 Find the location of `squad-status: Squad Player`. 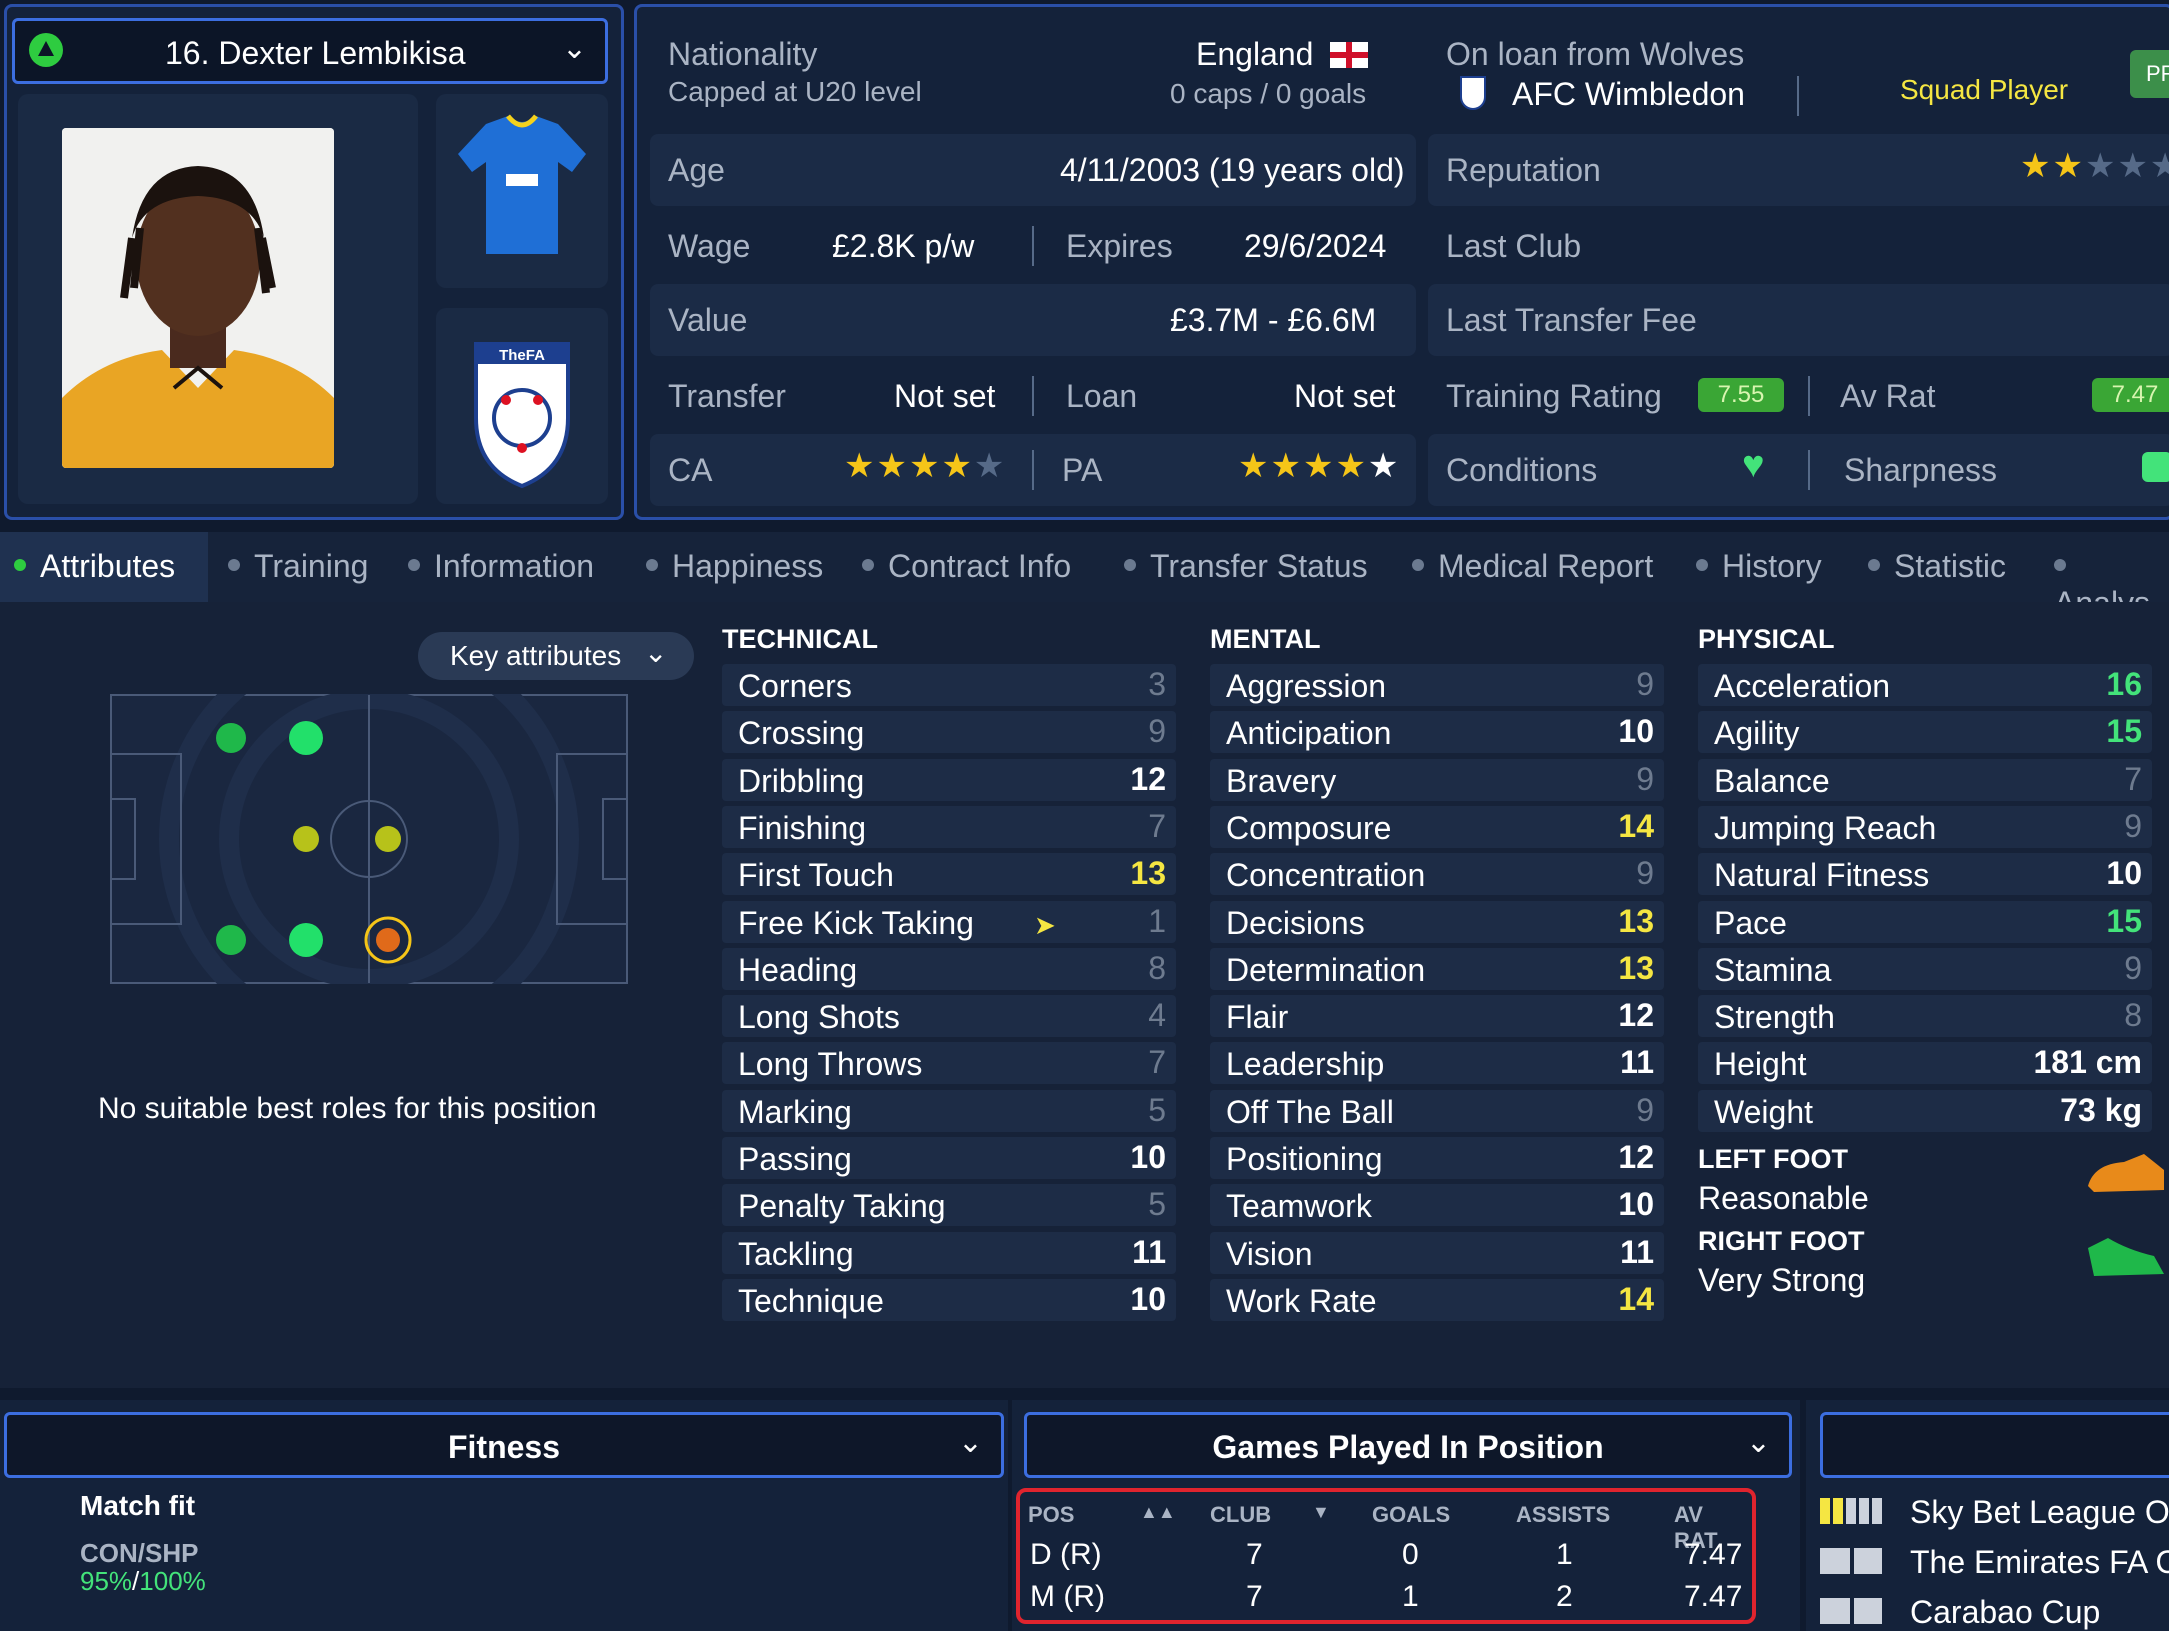

squad-status: Squad Player is located at coordinates (1984, 89).